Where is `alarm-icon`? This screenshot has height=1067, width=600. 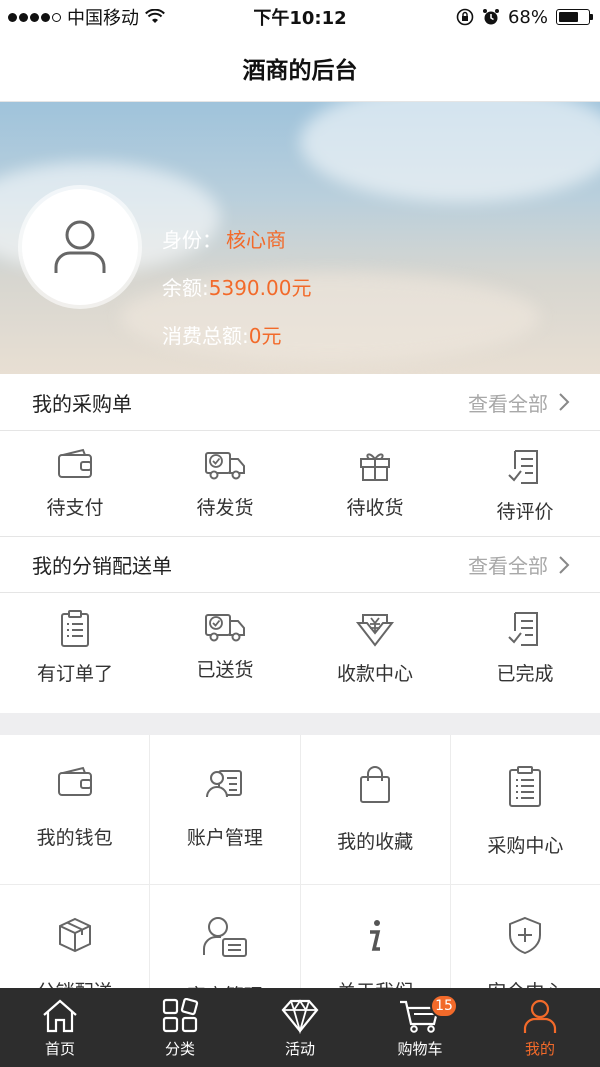
alarm-icon is located at coordinates (490, 17).